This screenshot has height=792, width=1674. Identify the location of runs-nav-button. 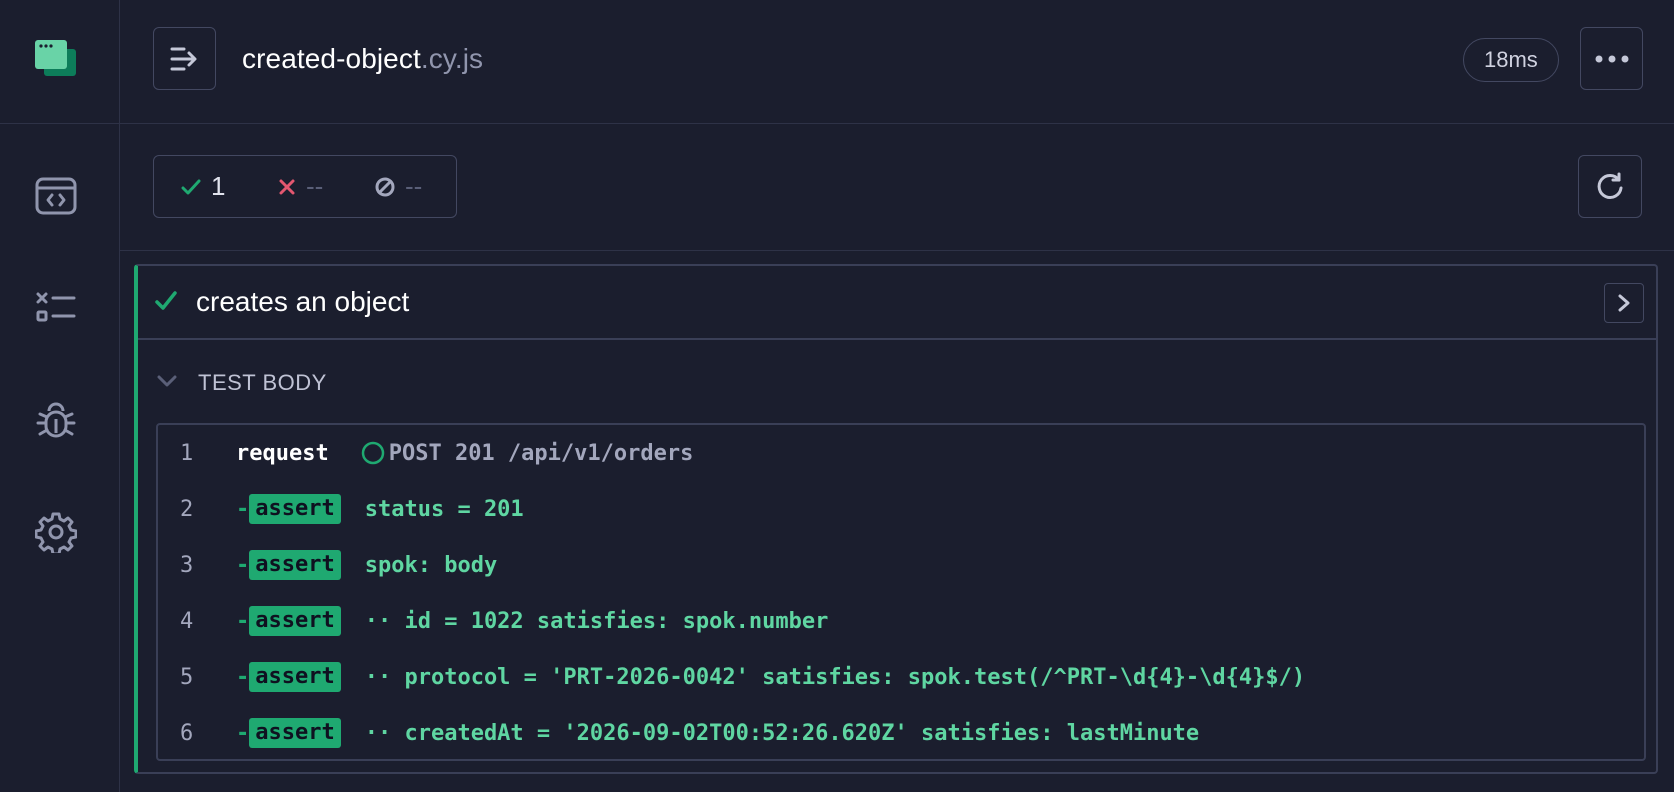
(56, 308).